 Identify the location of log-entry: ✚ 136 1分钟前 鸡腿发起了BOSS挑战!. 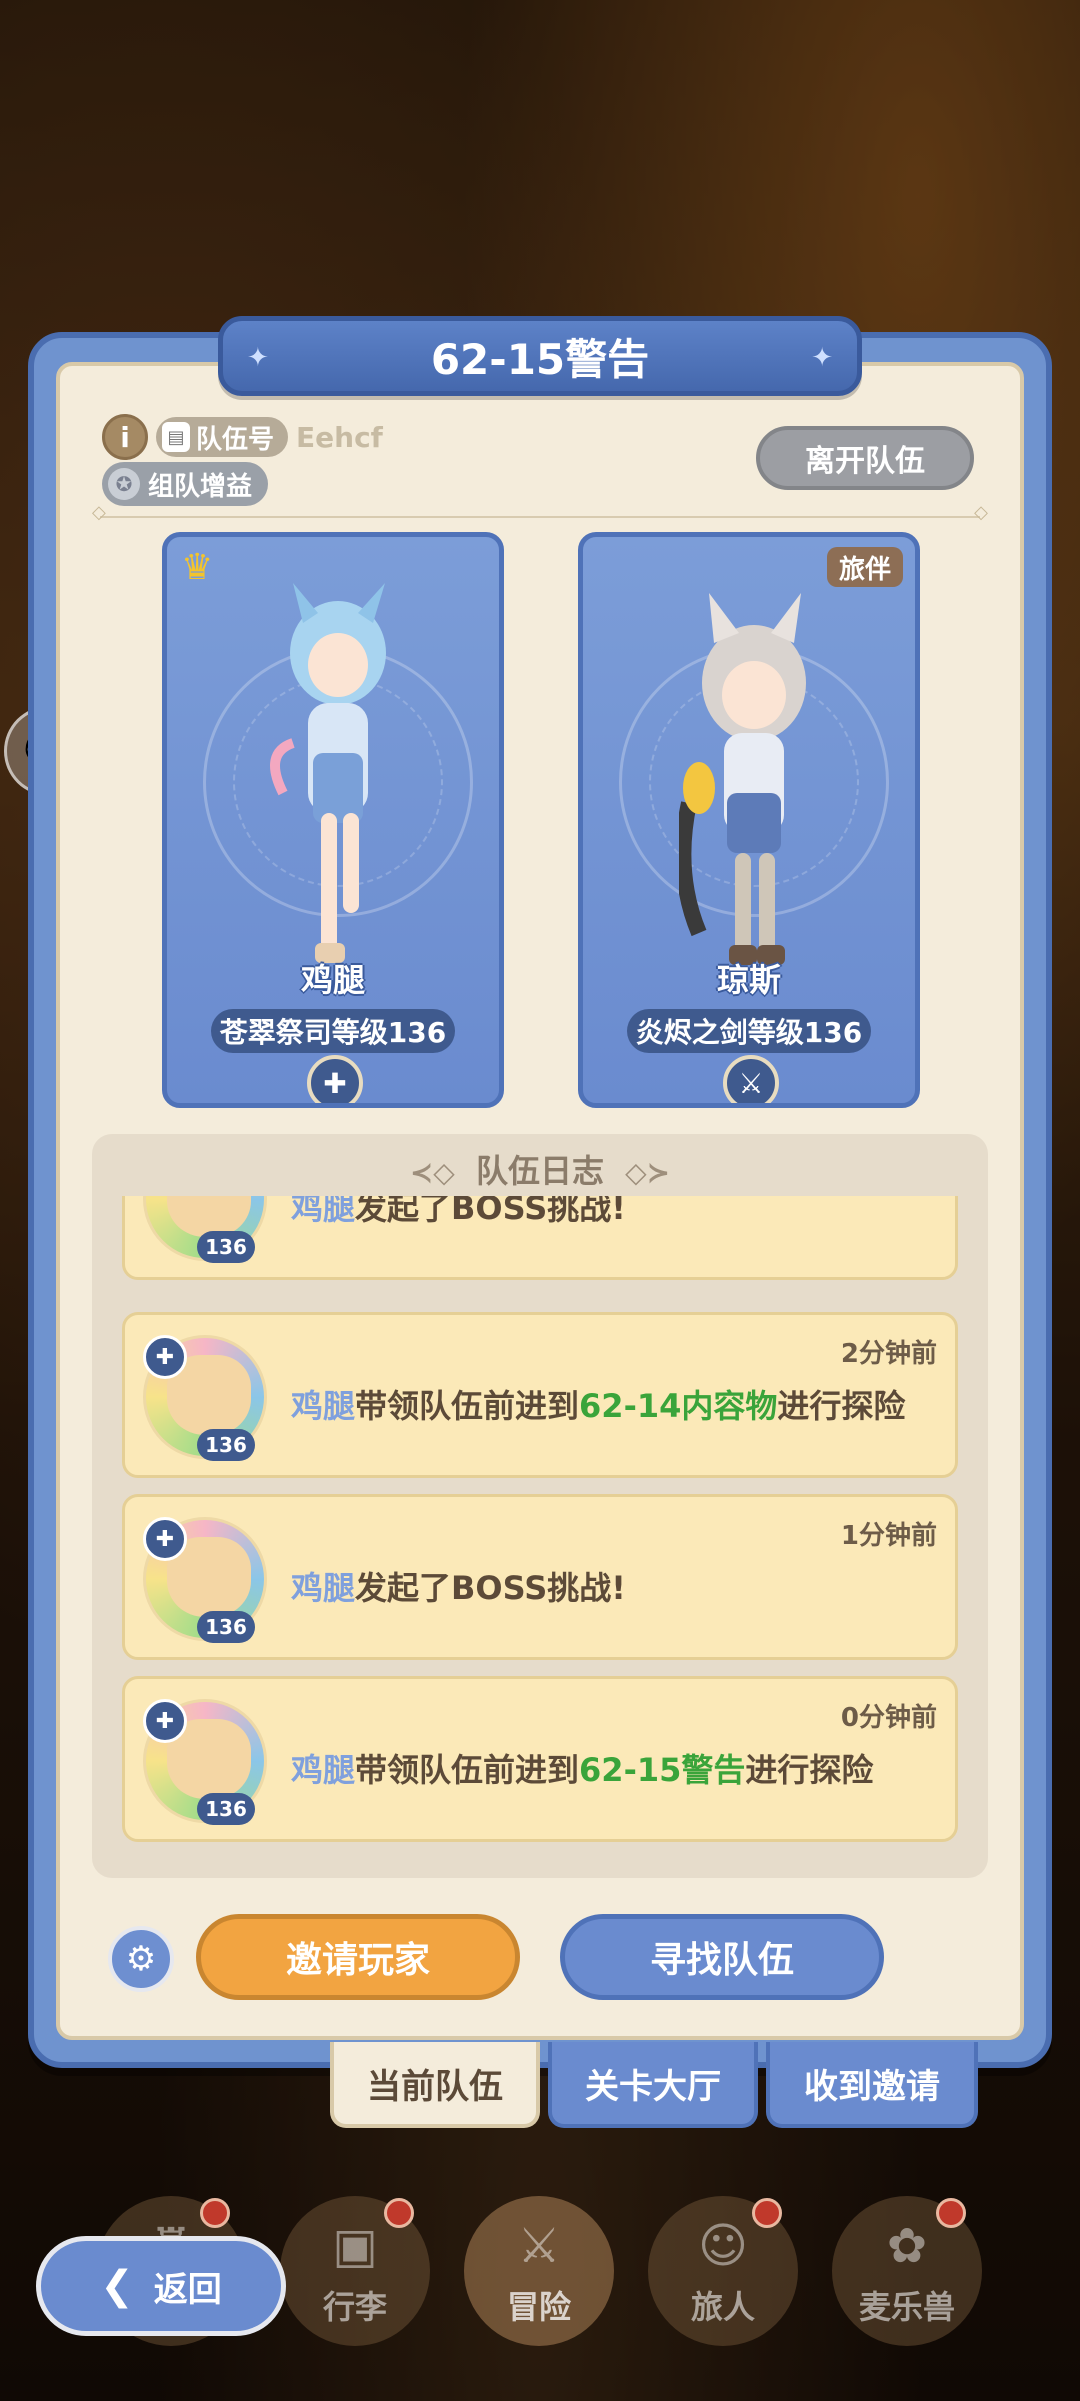
(540, 1577).